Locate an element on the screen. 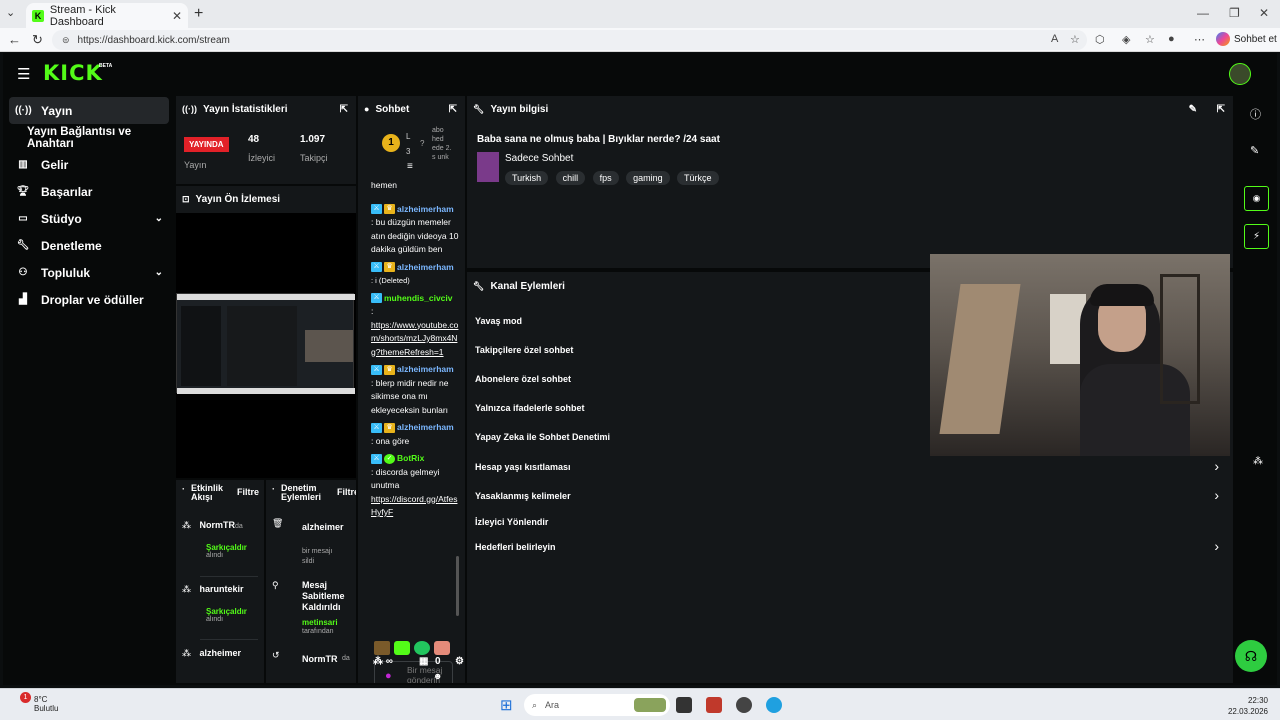 This screenshot has height=720, width=1280. sidebar-item-stream-key: Yayın Bağlantısı ve Anahtarı is located at coordinates (88, 137).